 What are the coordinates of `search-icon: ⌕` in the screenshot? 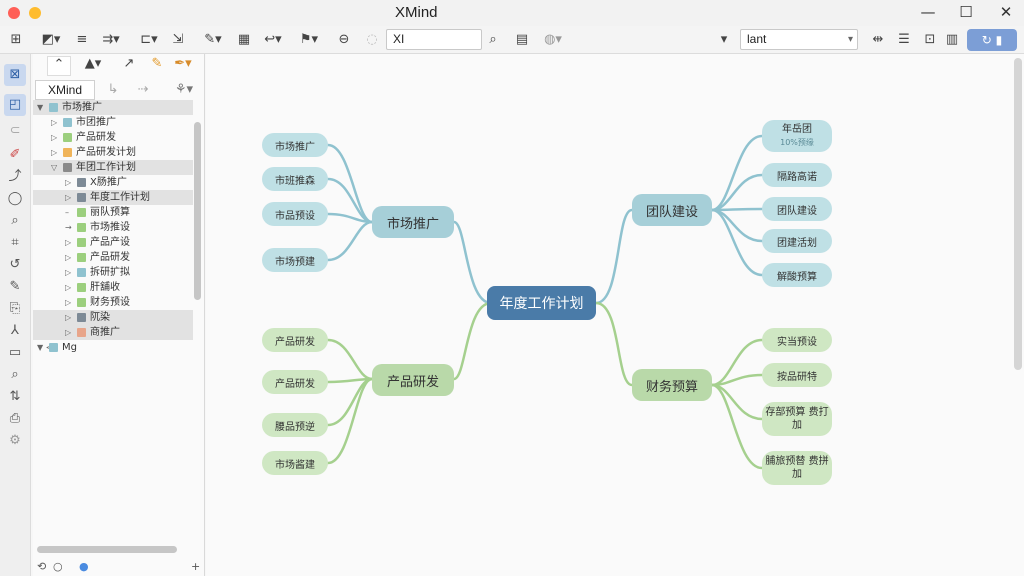 It's located at (493, 40).